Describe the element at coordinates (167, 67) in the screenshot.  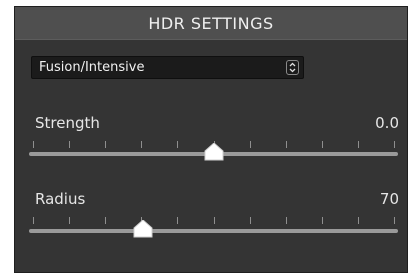
I see `mode-select: Fusion/Intensive` at that location.